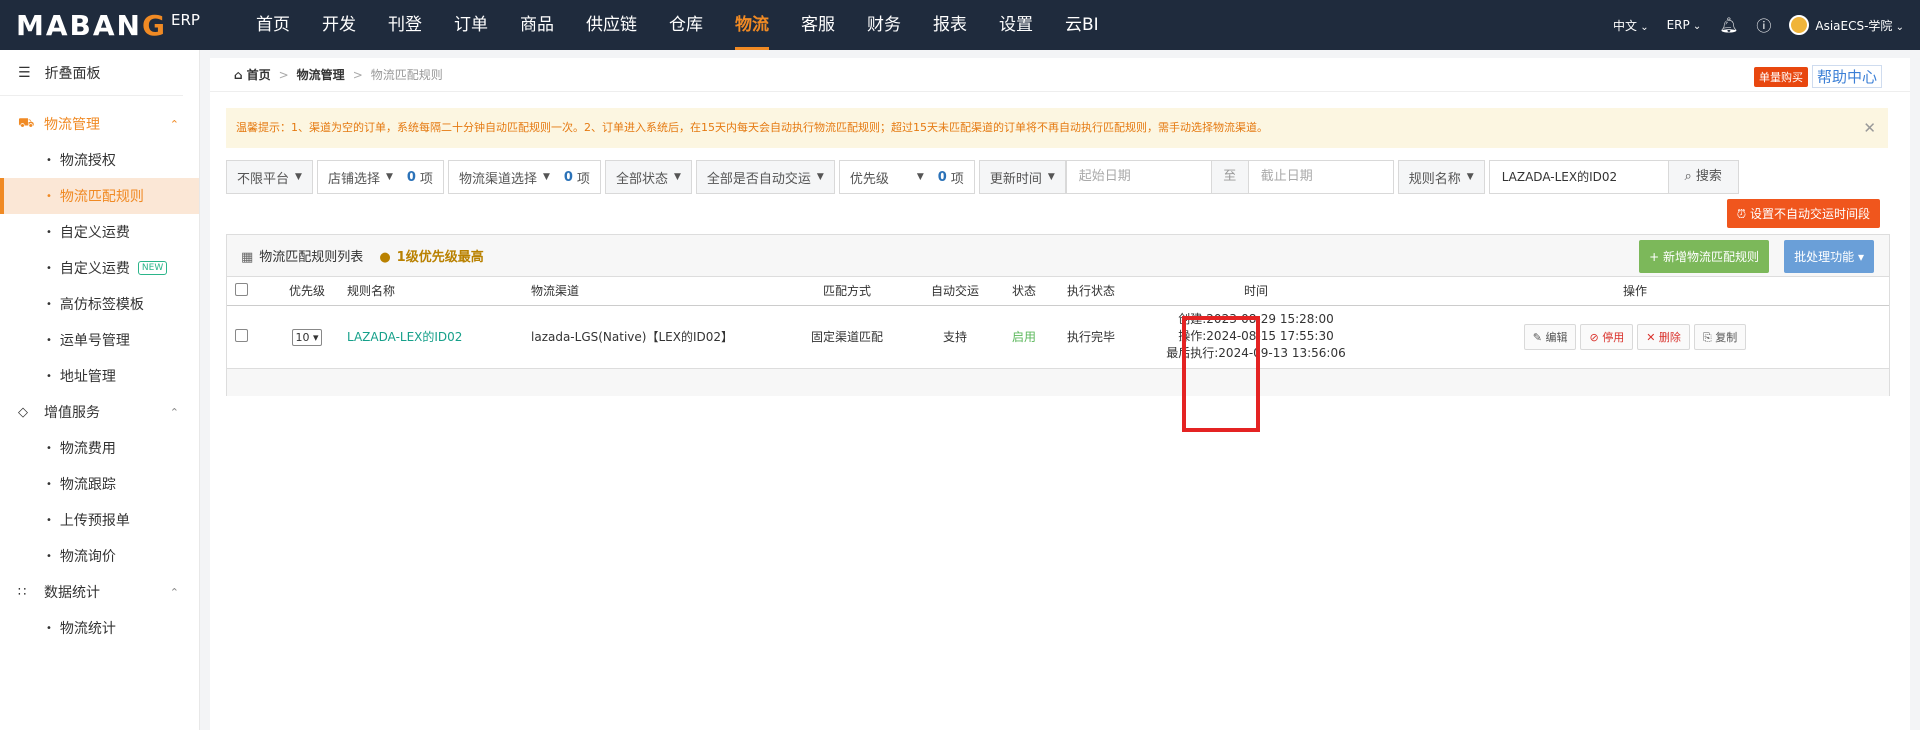 The width and height of the screenshot is (1920, 730). I want to click on ban-icon: ⊘, so click(1594, 337).